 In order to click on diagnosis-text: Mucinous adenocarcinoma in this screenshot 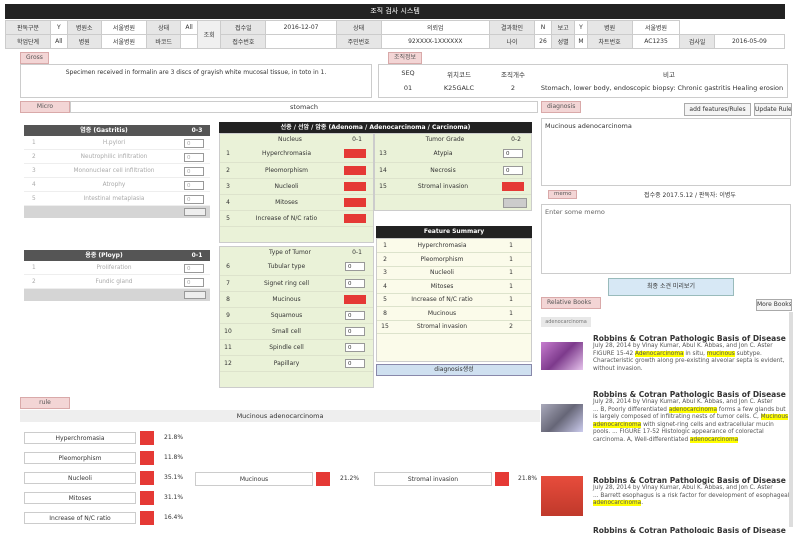, I will do `click(666, 152)`.